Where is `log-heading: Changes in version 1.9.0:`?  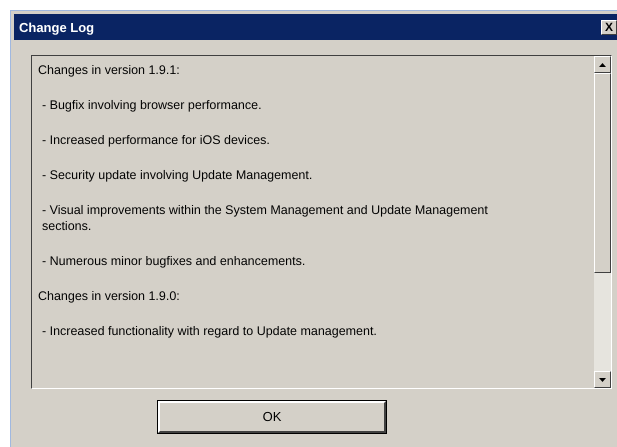 log-heading: Changes in version 1.9.0: is located at coordinates (109, 296).